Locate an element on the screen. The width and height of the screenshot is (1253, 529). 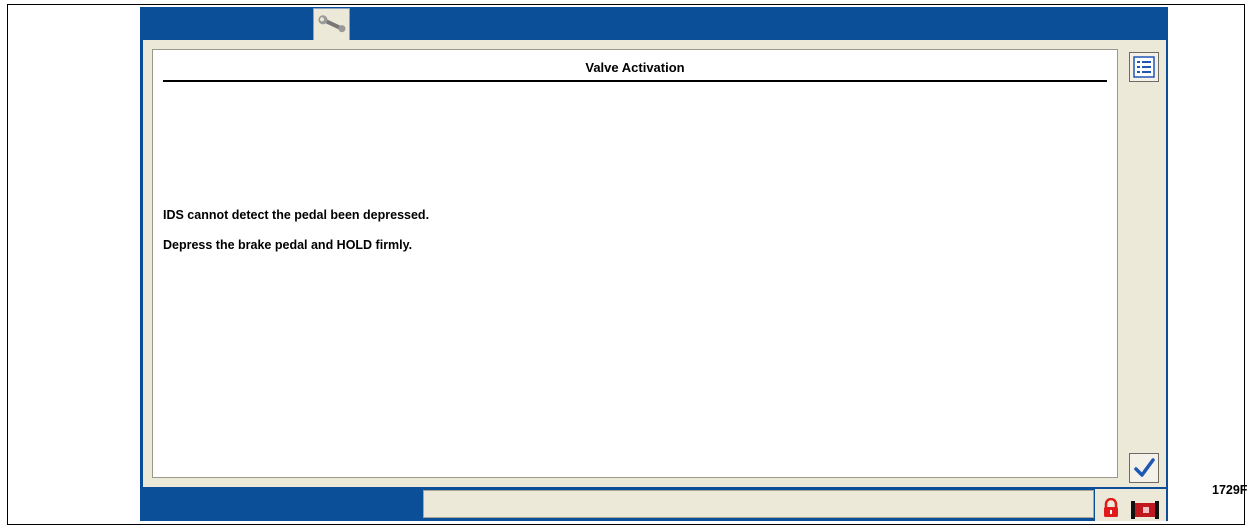
menu-button is located at coordinates (1144, 67).